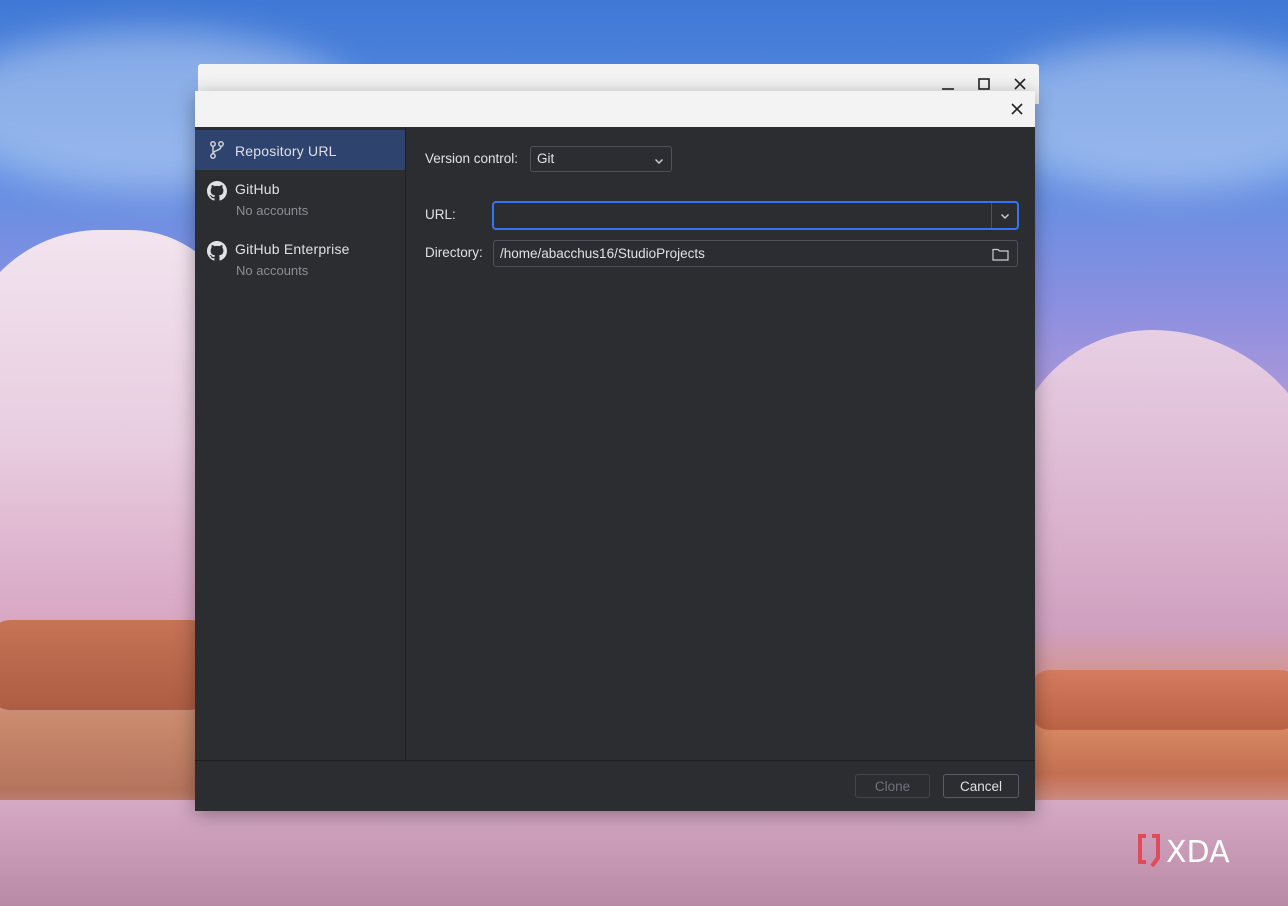 The width and height of the screenshot is (1288, 906). I want to click on url-combobox, so click(755, 215).